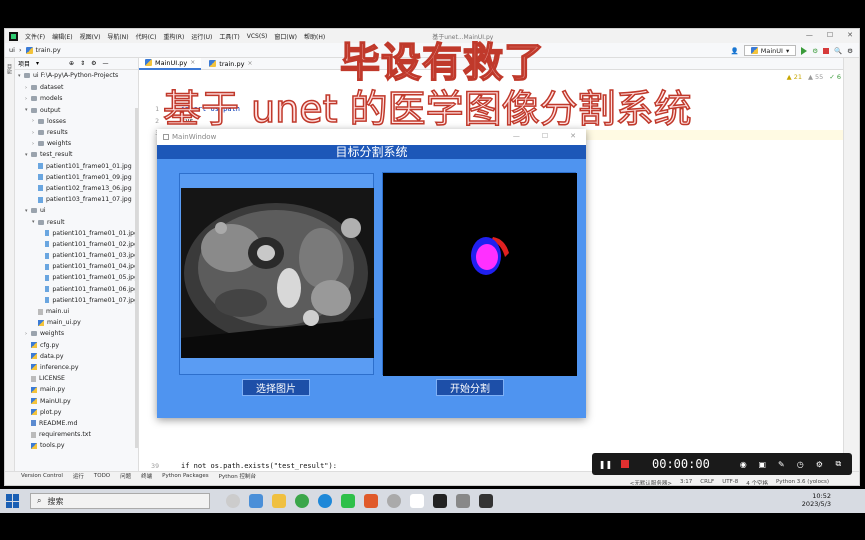 This screenshot has height=540, width=865. Describe the element at coordinates (76, 277) in the screenshot. I see `tree-item: patient101_frame01_05.jpg` at that location.